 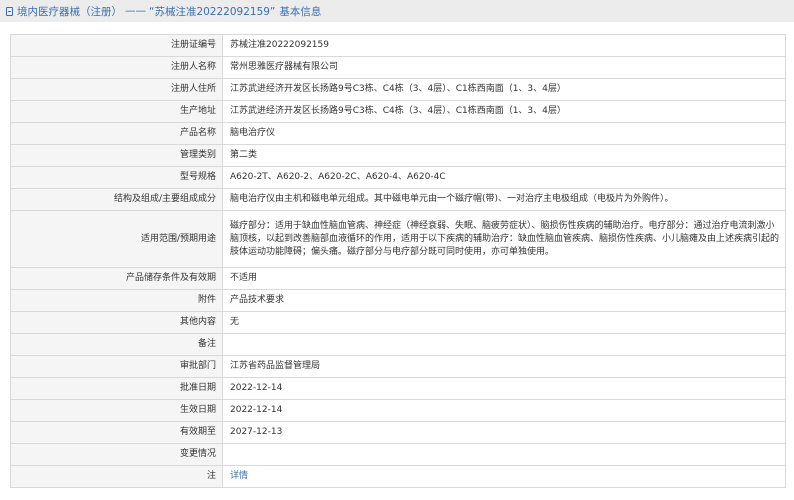 What do you see at coordinates (116, 410) in the screenshot?
I see `row-label: 生效日期` at bounding box center [116, 410].